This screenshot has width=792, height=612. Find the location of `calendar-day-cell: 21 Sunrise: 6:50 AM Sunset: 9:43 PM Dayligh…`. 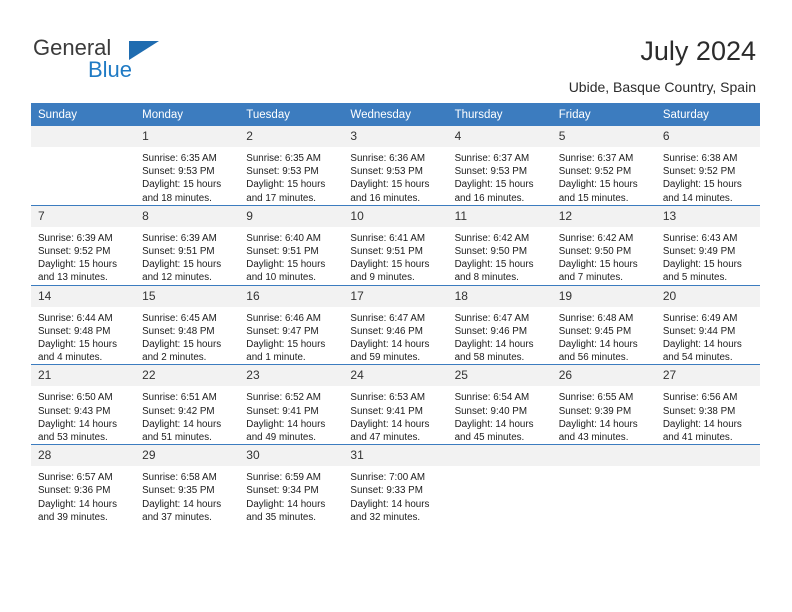

calendar-day-cell: 21 Sunrise: 6:50 AM Sunset: 9:43 PM Dayligh… is located at coordinates (83, 404).